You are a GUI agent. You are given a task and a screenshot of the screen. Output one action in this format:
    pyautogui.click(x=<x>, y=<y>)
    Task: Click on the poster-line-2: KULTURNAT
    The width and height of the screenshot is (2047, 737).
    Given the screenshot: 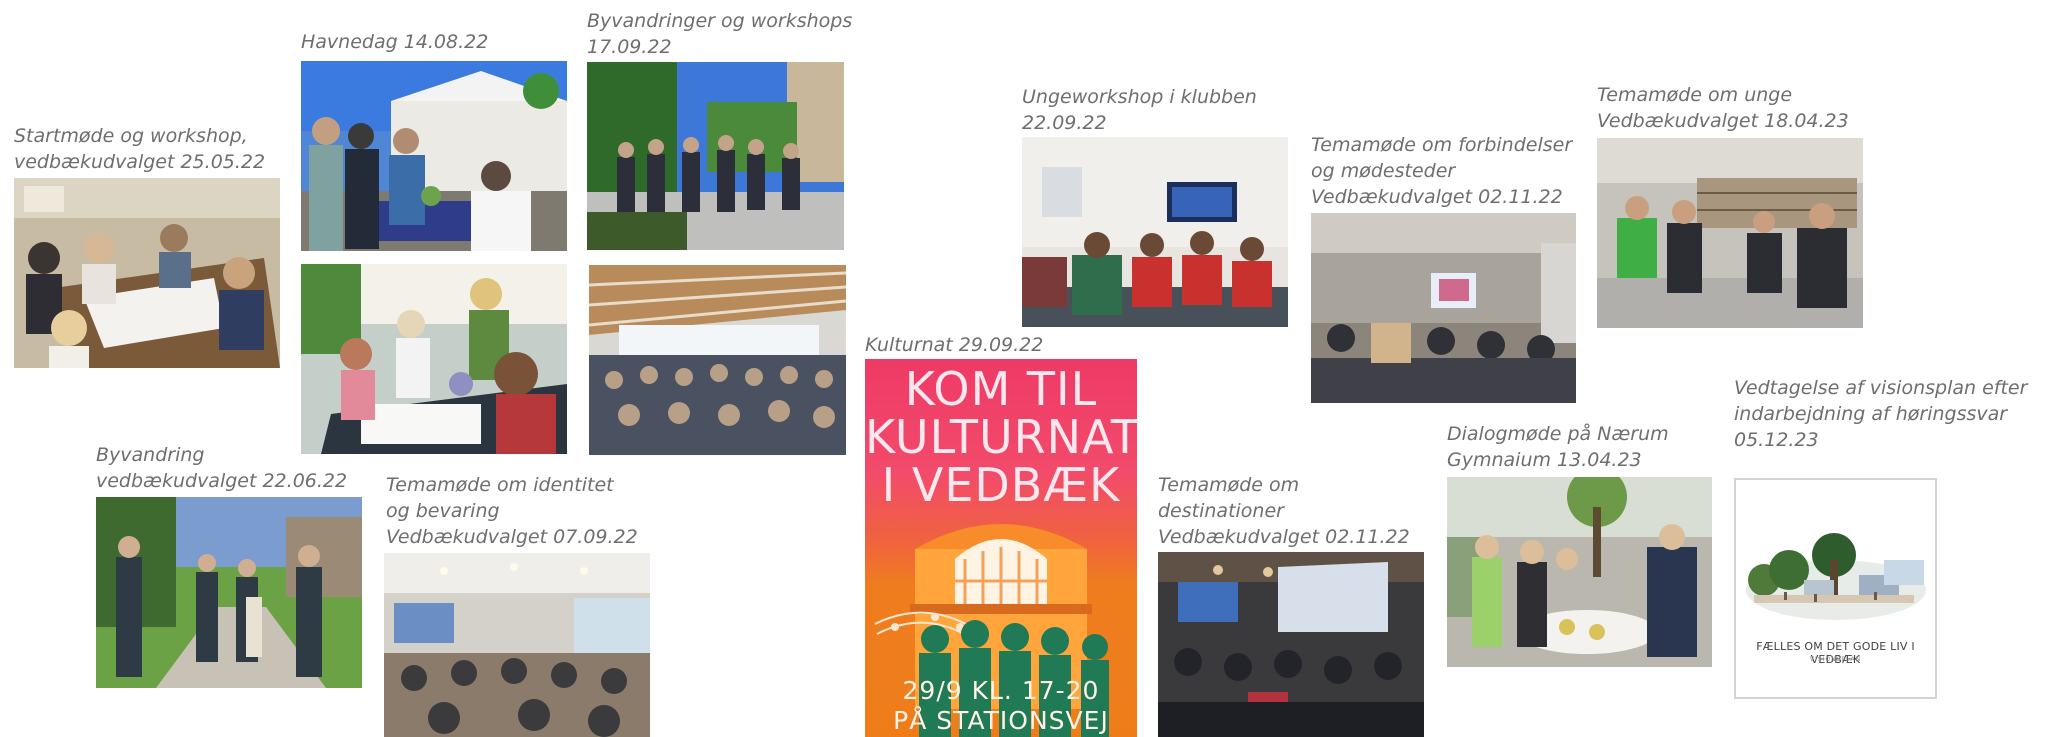 What is the action you would take?
    pyautogui.click(x=1001, y=437)
    